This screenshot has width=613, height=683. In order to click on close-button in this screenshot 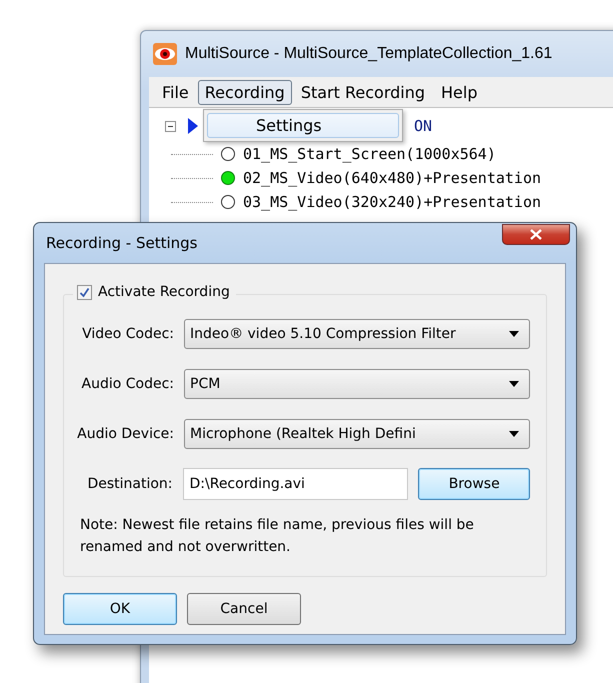, I will do `click(536, 234)`.